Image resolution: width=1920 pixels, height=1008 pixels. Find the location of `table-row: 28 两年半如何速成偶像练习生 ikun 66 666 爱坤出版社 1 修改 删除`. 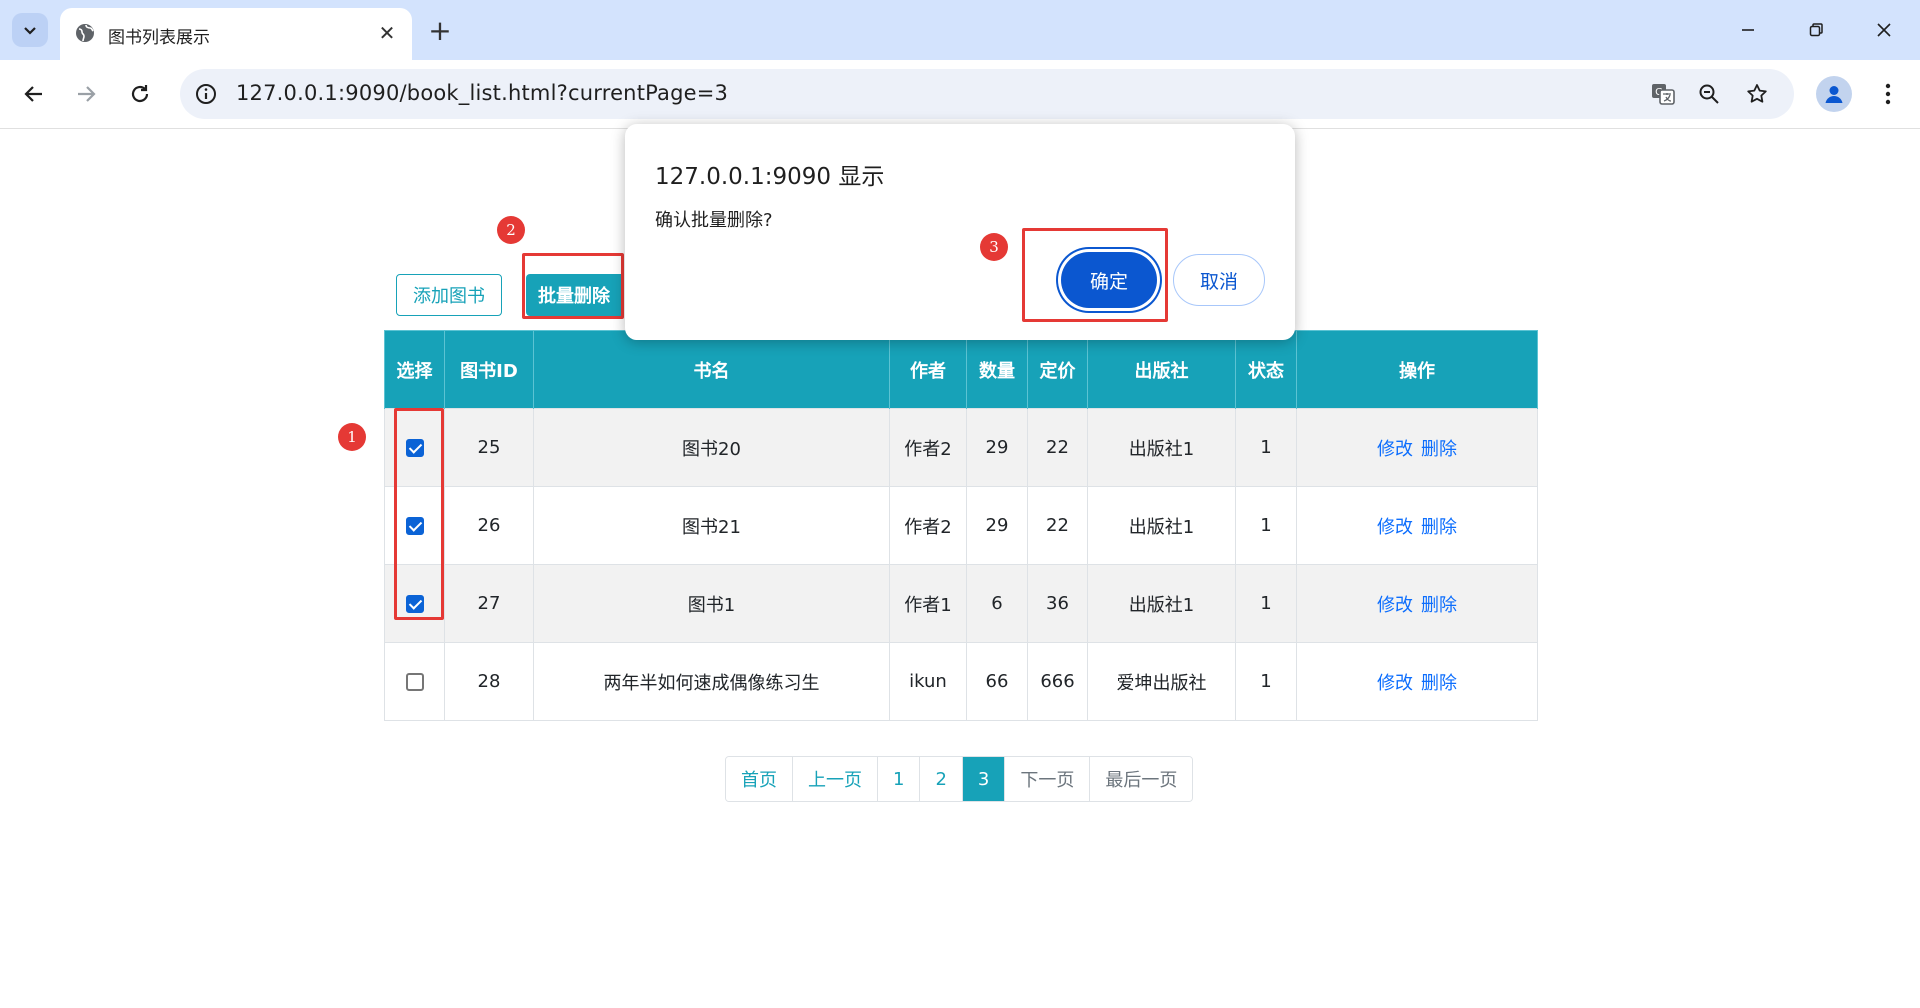

table-row: 28 两年半如何速成偶像练习生 ikun 66 666 爱坤出版社 1 修改 删除 is located at coordinates (961, 681).